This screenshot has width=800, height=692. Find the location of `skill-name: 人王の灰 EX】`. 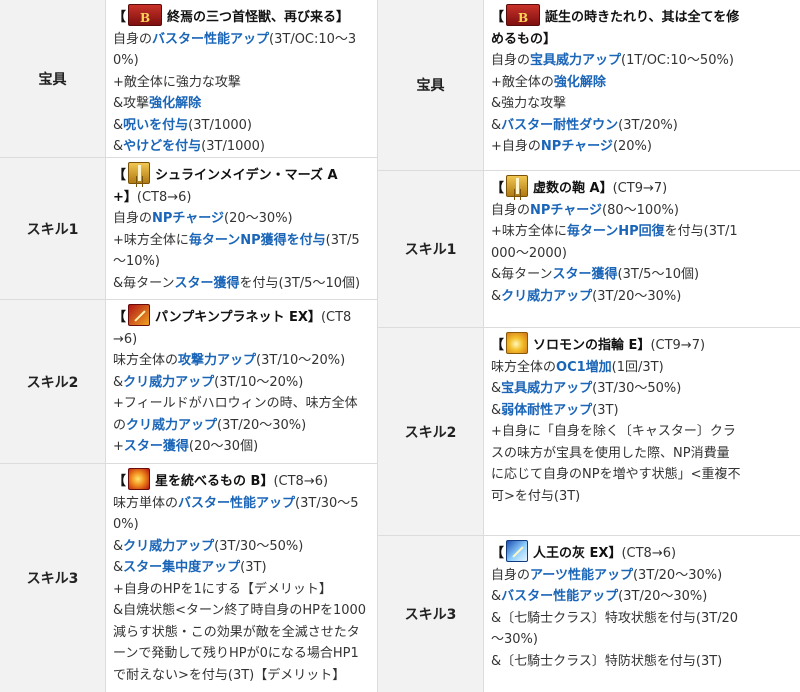

skill-name: 人王の灰 EX】 is located at coordinates (577, 553).